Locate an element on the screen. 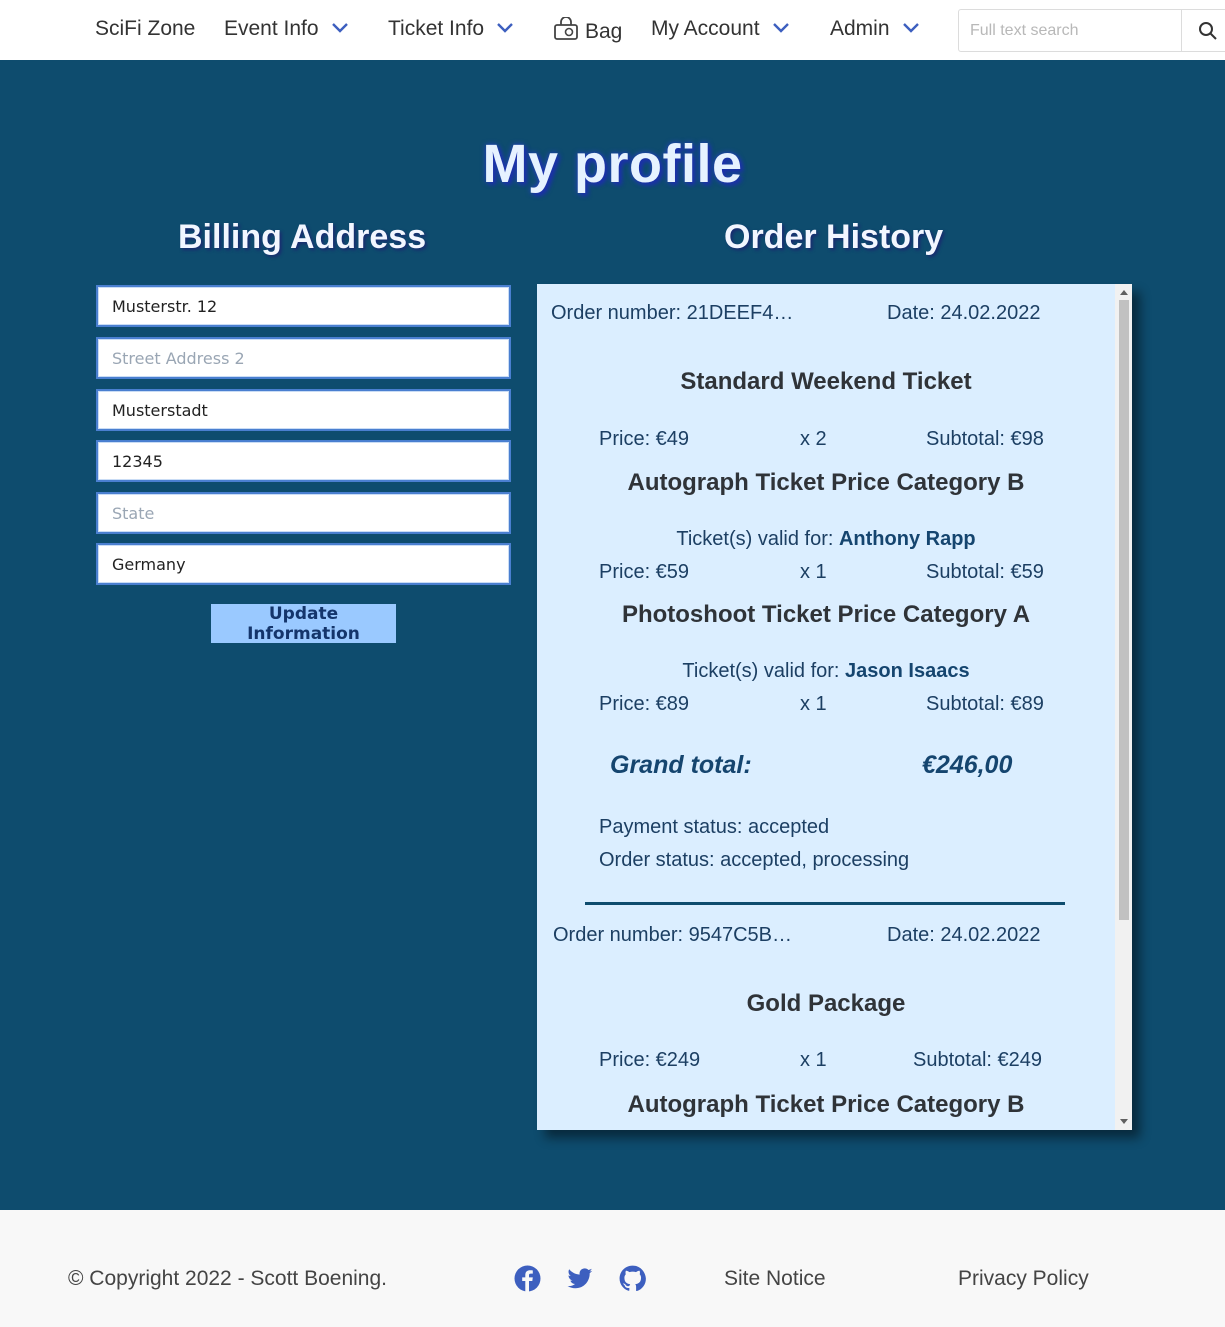  valid-for-name: Jason Isaacs is located at coordinates (907, 671).